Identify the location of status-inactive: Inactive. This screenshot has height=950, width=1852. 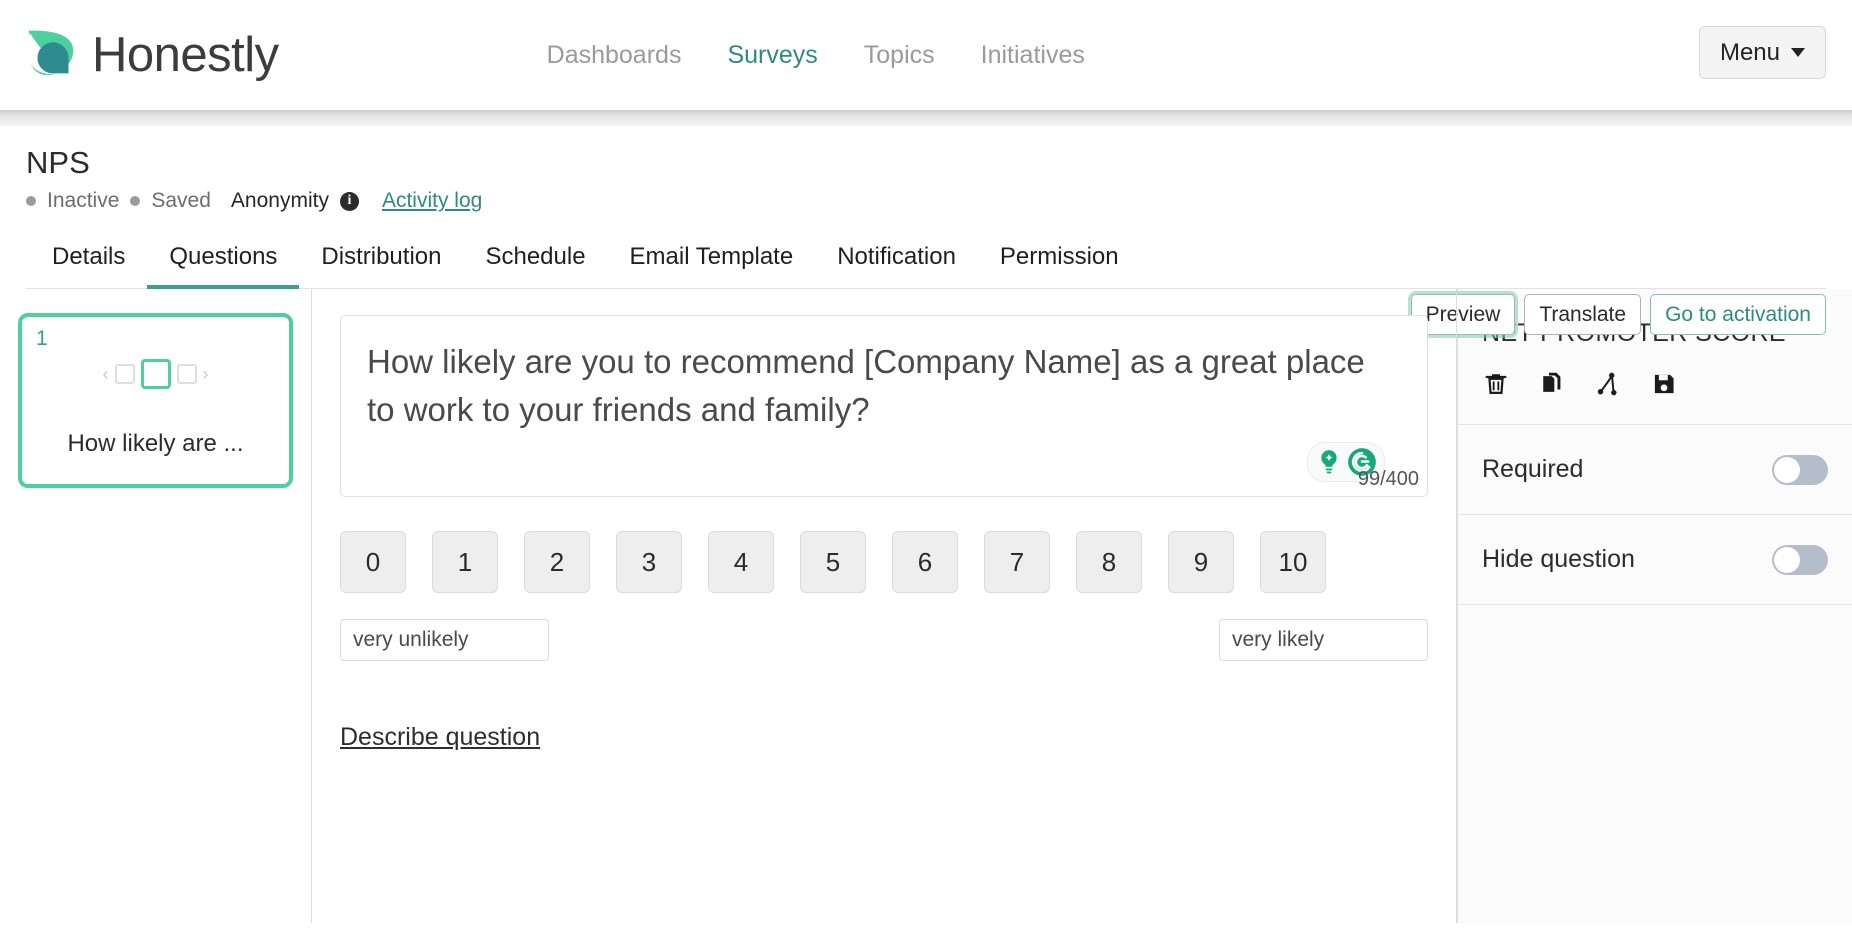
(83, 201).